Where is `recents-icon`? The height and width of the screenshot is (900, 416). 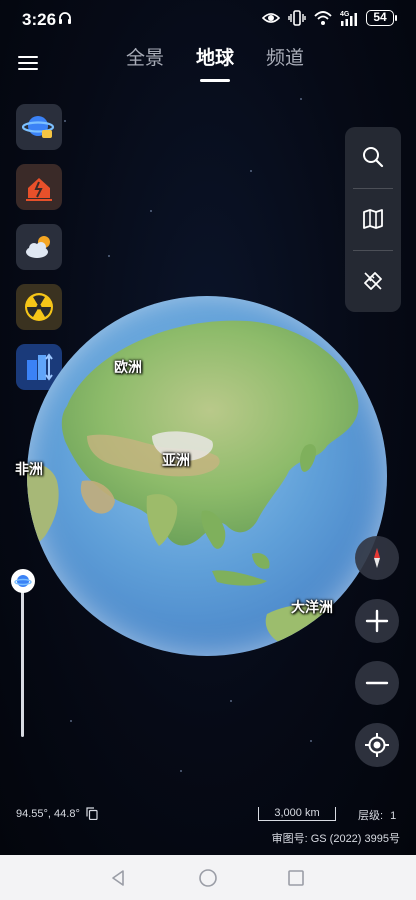
recents-icon is located at coordinates (296, 878).